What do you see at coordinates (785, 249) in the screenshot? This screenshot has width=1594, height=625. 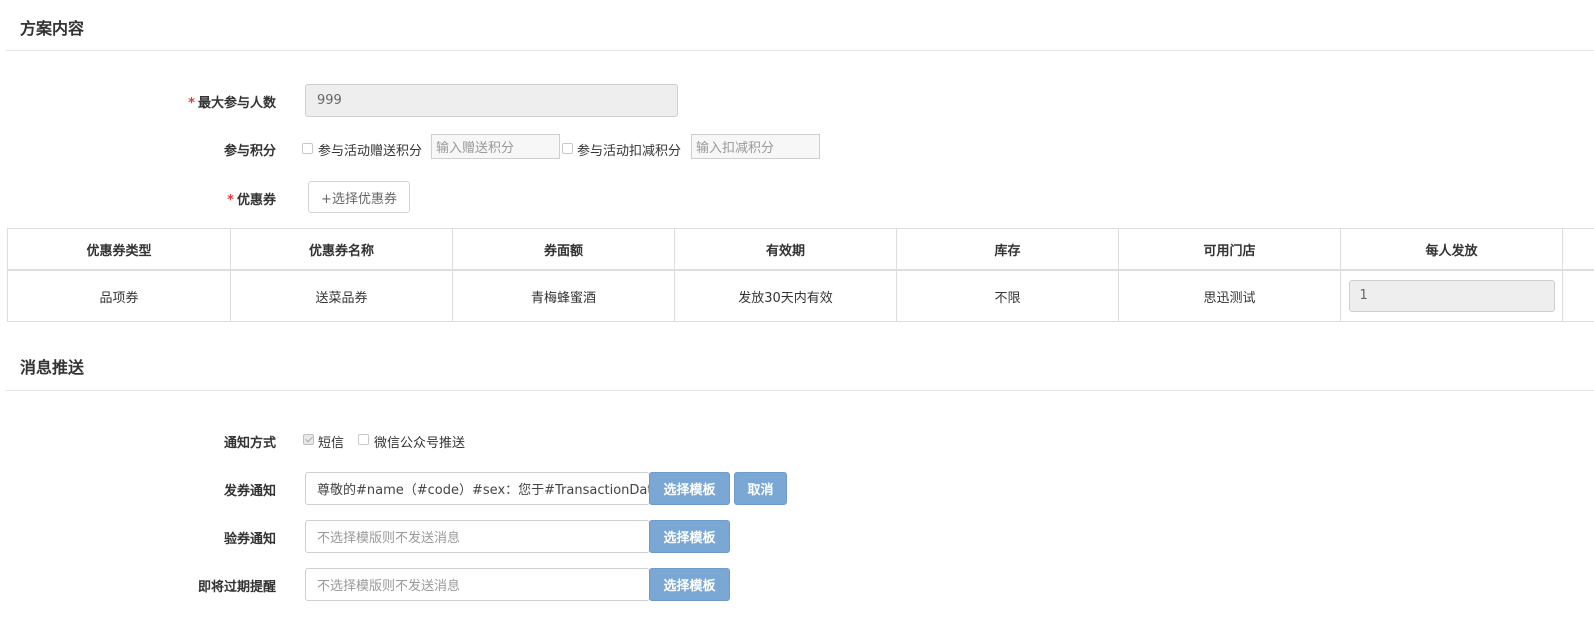 I see `column-header: 有效期` at bounding box center [785, 249].